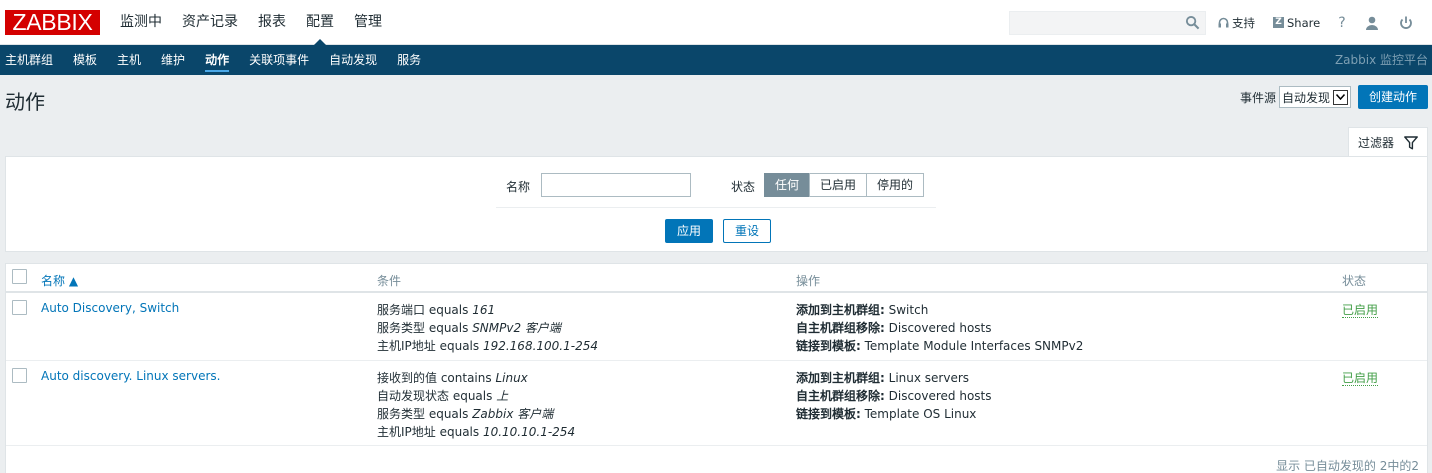  I want to click on support-link: 支持, so click(1236, 23).